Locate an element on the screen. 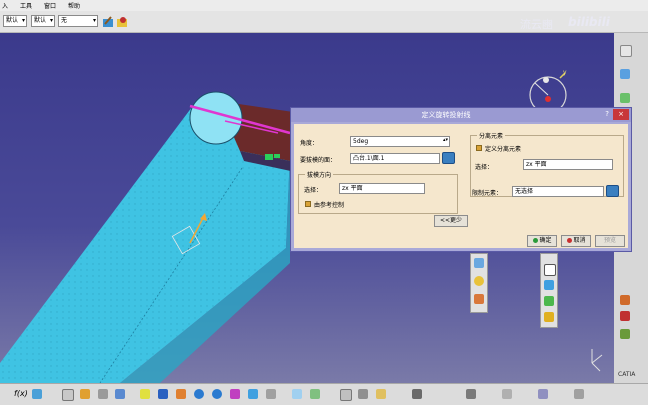  render-icon is located at coordinates (271, 394).